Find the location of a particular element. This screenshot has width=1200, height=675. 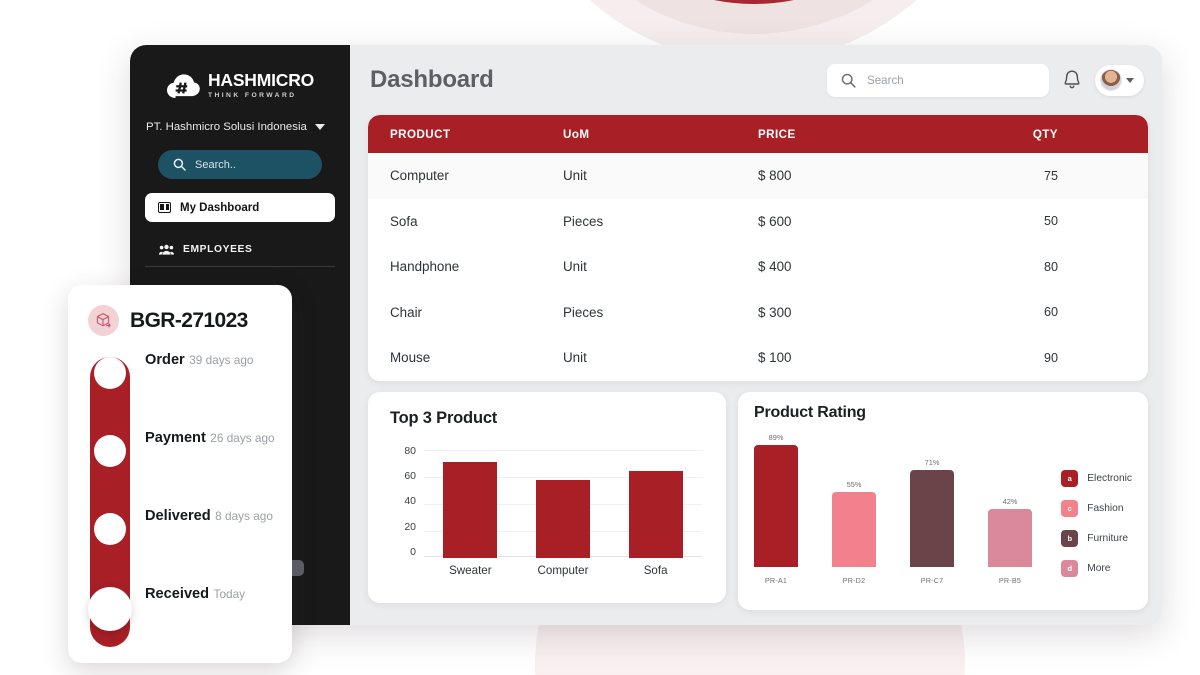

timeline-step-dot is located at coordinates (110, 609).